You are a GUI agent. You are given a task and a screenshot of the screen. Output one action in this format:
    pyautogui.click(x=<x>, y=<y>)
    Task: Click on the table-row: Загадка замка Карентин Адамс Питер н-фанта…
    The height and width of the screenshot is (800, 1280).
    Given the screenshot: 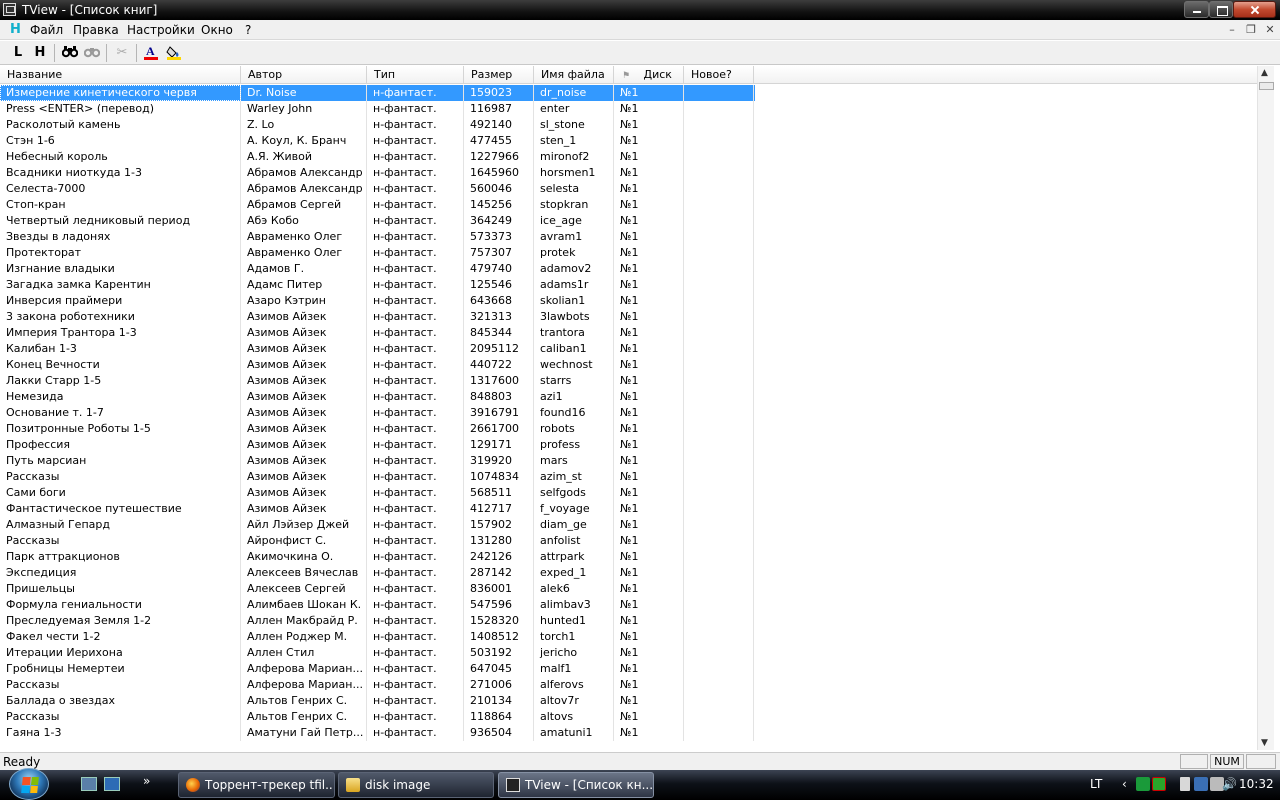 What is the action you would take?
    pyautogui.click(x=377, y=285)
    